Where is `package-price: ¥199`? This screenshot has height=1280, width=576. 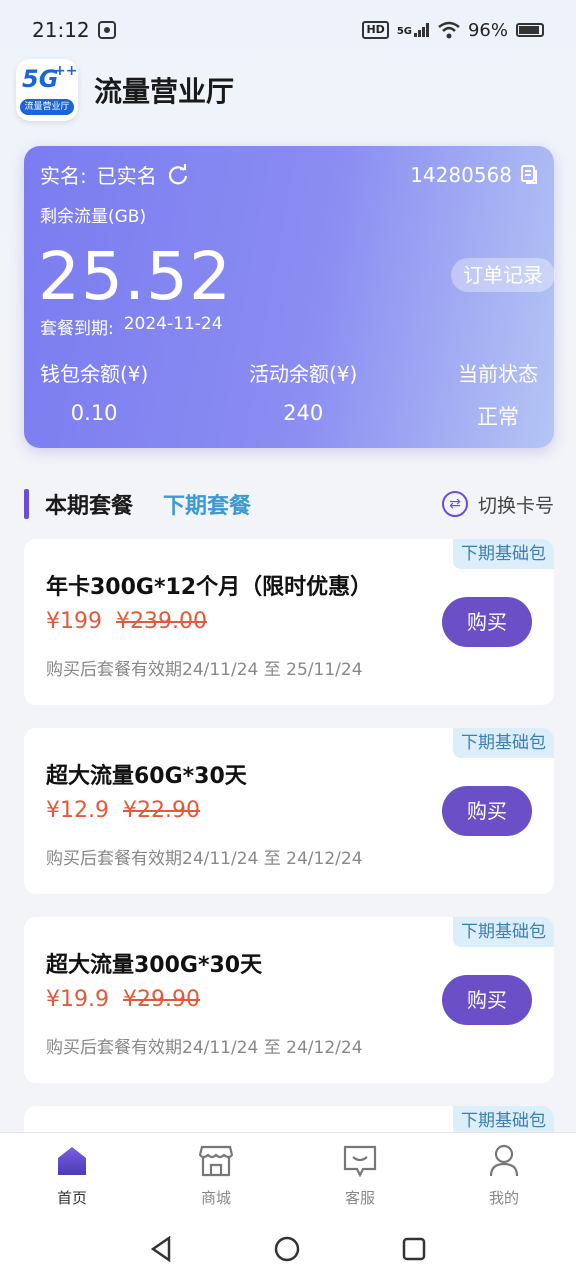
package-price: ¥199 is located at coordinates (74, 621).